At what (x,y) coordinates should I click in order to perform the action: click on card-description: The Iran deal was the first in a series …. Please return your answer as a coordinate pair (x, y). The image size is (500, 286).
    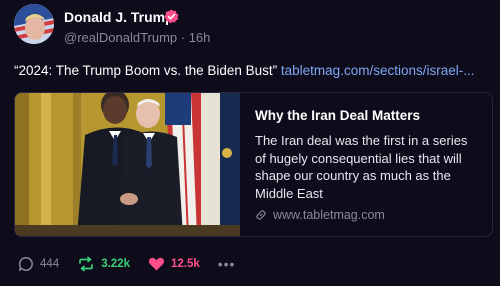
    Looking at the image, I should click on (361, 167).